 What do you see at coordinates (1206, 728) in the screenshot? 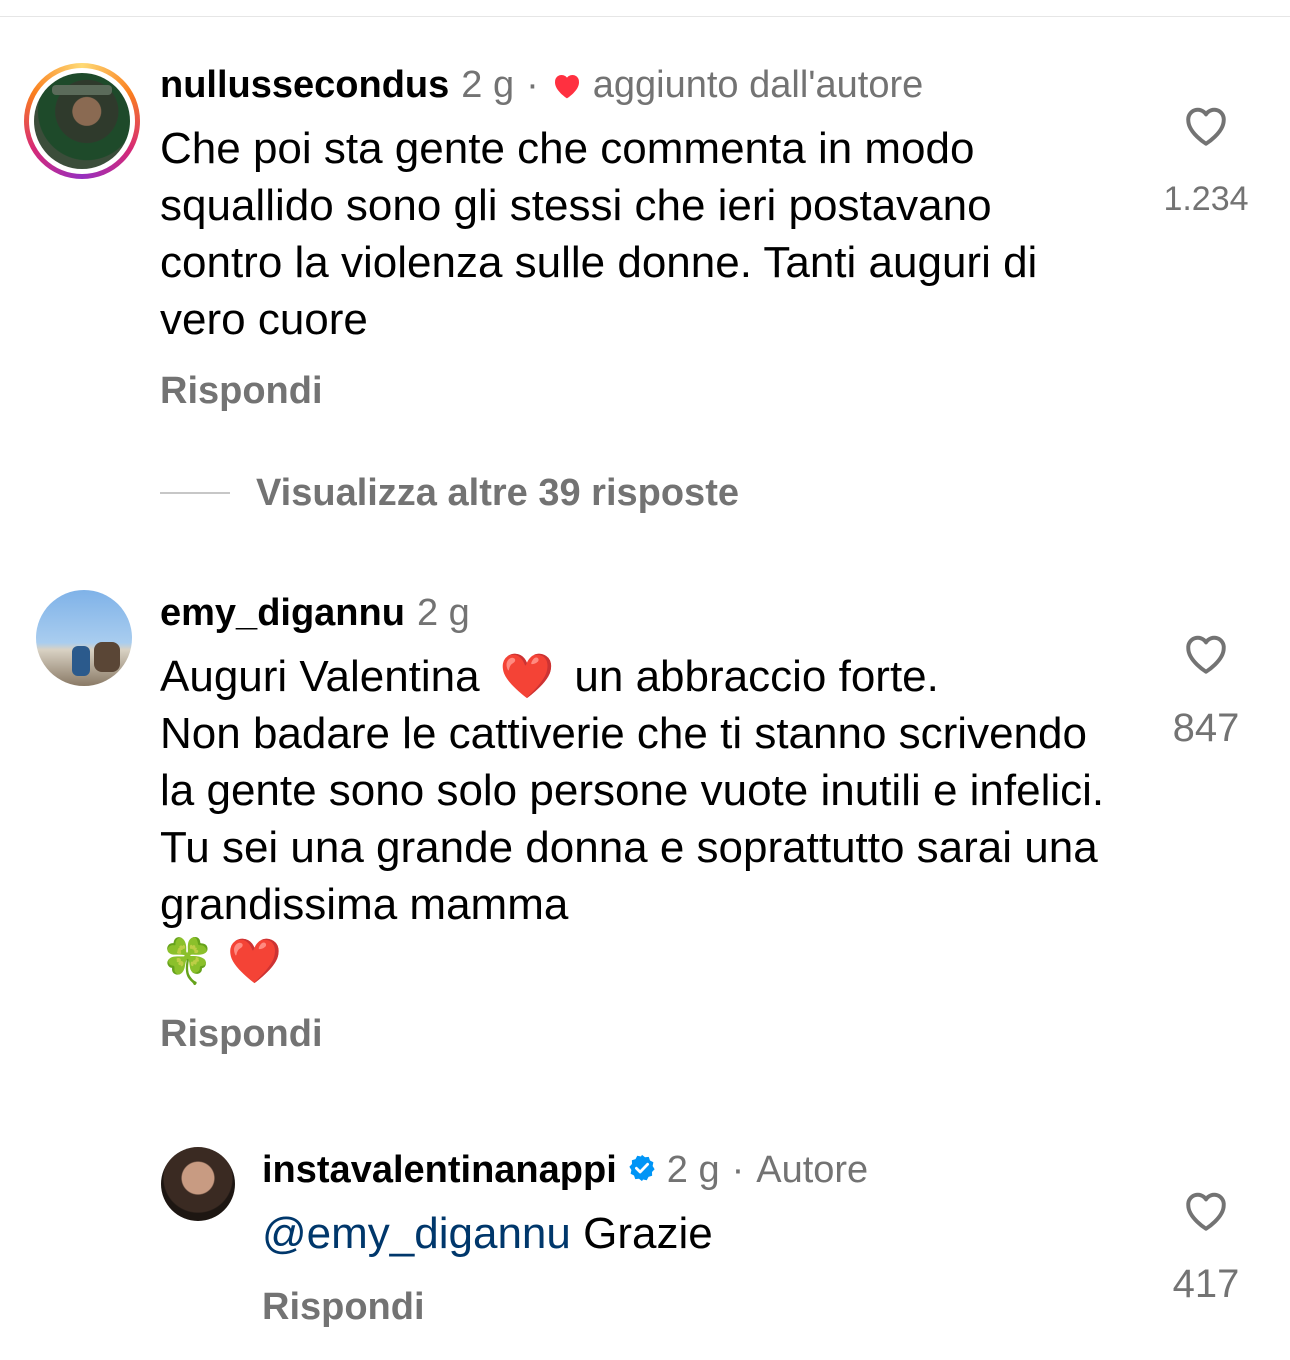
I see `like-count: 847` at bounding box center [1206, 728].